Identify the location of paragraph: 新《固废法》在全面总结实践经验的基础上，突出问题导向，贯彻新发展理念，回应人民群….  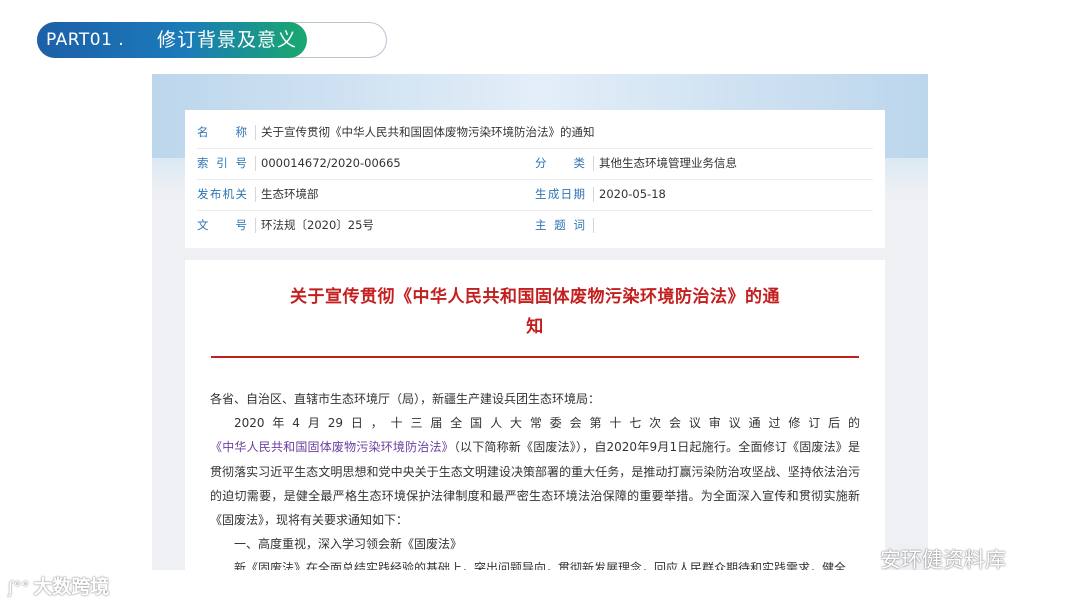
(540, 565).